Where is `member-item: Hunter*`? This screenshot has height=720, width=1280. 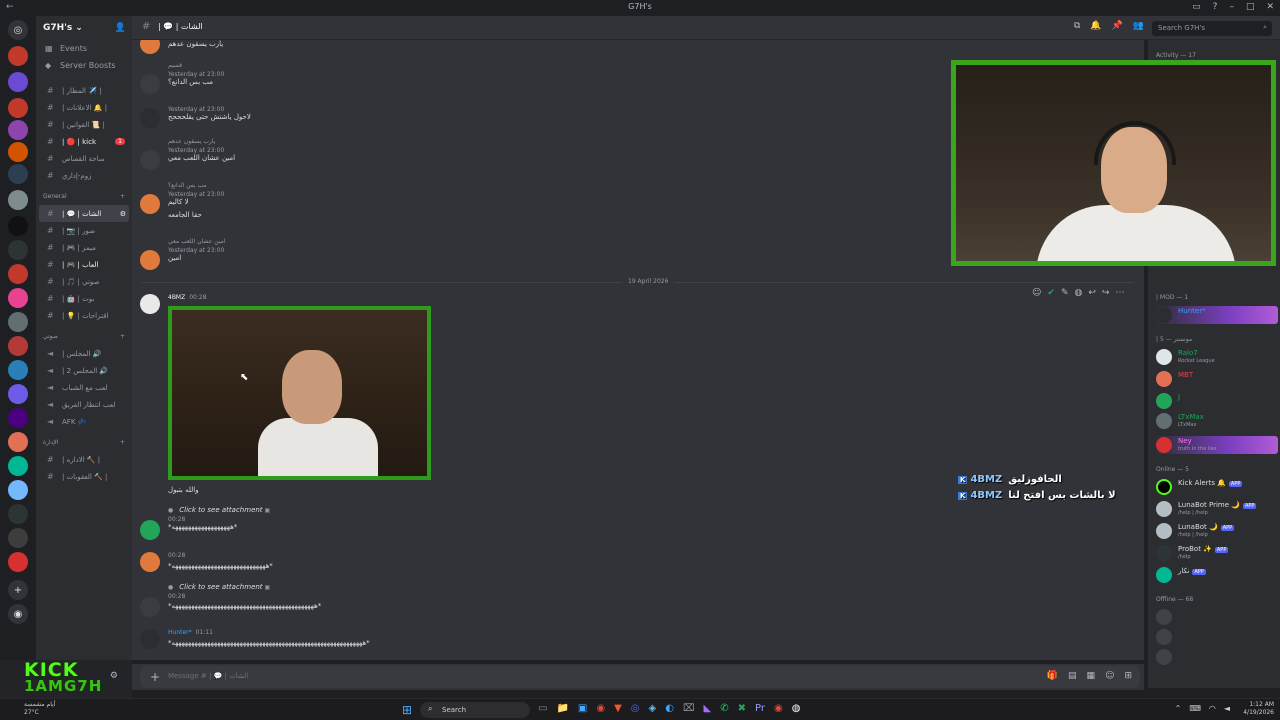
member-item: Hunter* is located at coordinates (1216, 315).